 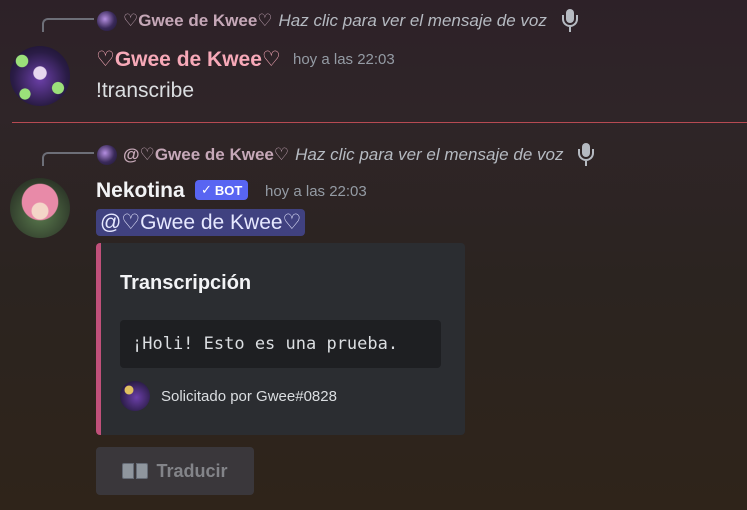 I want to click on embed-footer: Solicitado por Gwee#0828, so click(x=228, y=396).